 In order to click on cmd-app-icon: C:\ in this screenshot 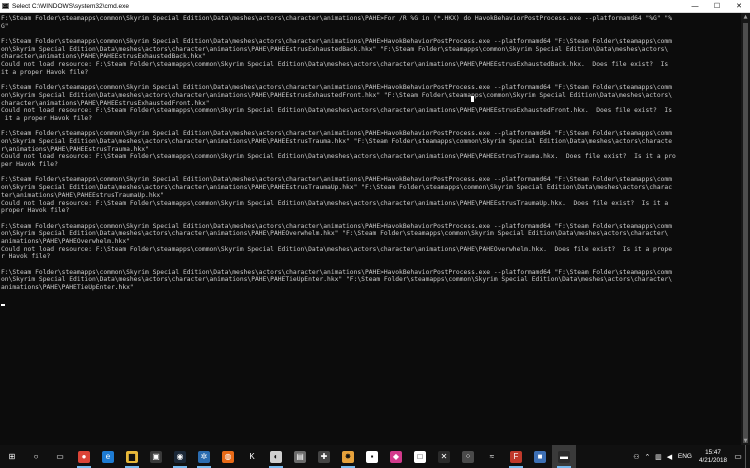, I will do `click(5, 6)`.